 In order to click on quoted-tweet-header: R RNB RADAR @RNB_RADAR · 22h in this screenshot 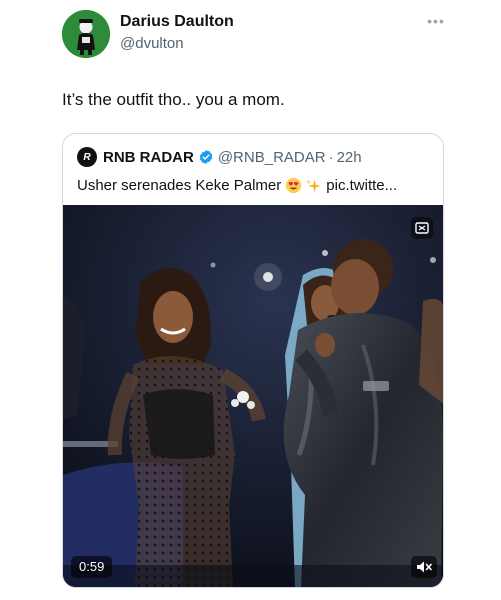, I will do `click(219, 157)`.